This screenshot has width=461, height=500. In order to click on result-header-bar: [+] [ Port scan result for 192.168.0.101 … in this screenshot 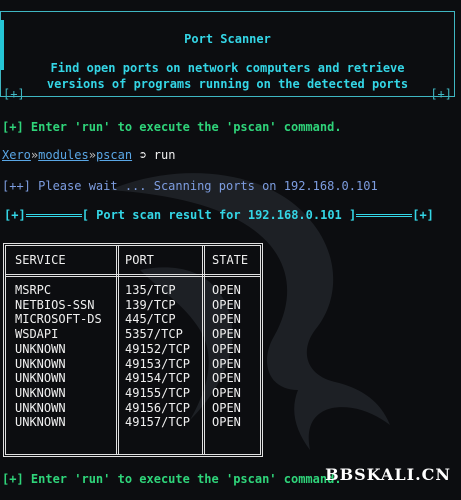, I will do `click(230, 215)`.